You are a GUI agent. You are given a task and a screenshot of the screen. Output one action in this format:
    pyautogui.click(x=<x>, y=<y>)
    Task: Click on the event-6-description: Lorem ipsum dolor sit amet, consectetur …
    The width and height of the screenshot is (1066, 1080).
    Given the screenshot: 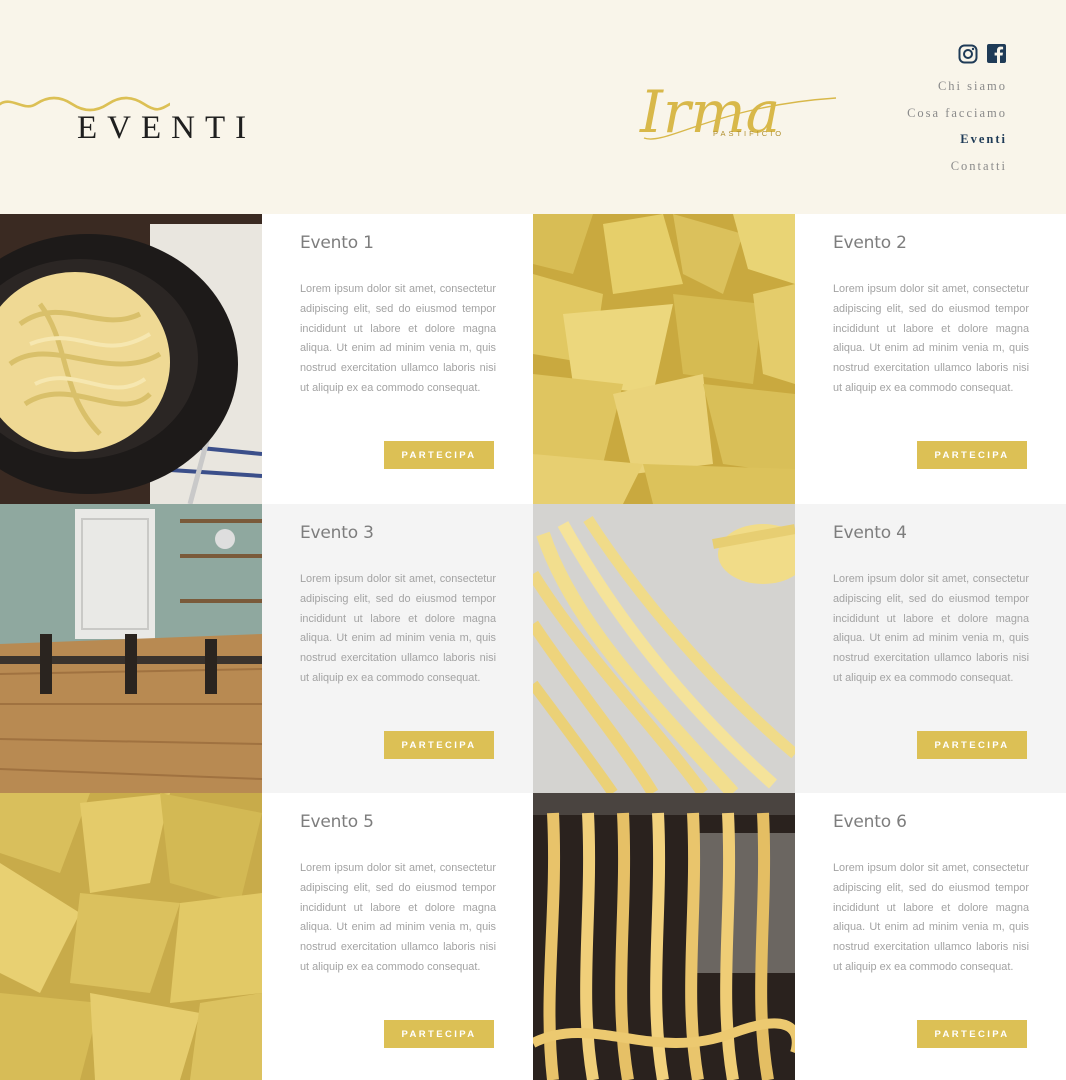 What is the action you would take?
    pyautogui.click(x=931, y=917)
    